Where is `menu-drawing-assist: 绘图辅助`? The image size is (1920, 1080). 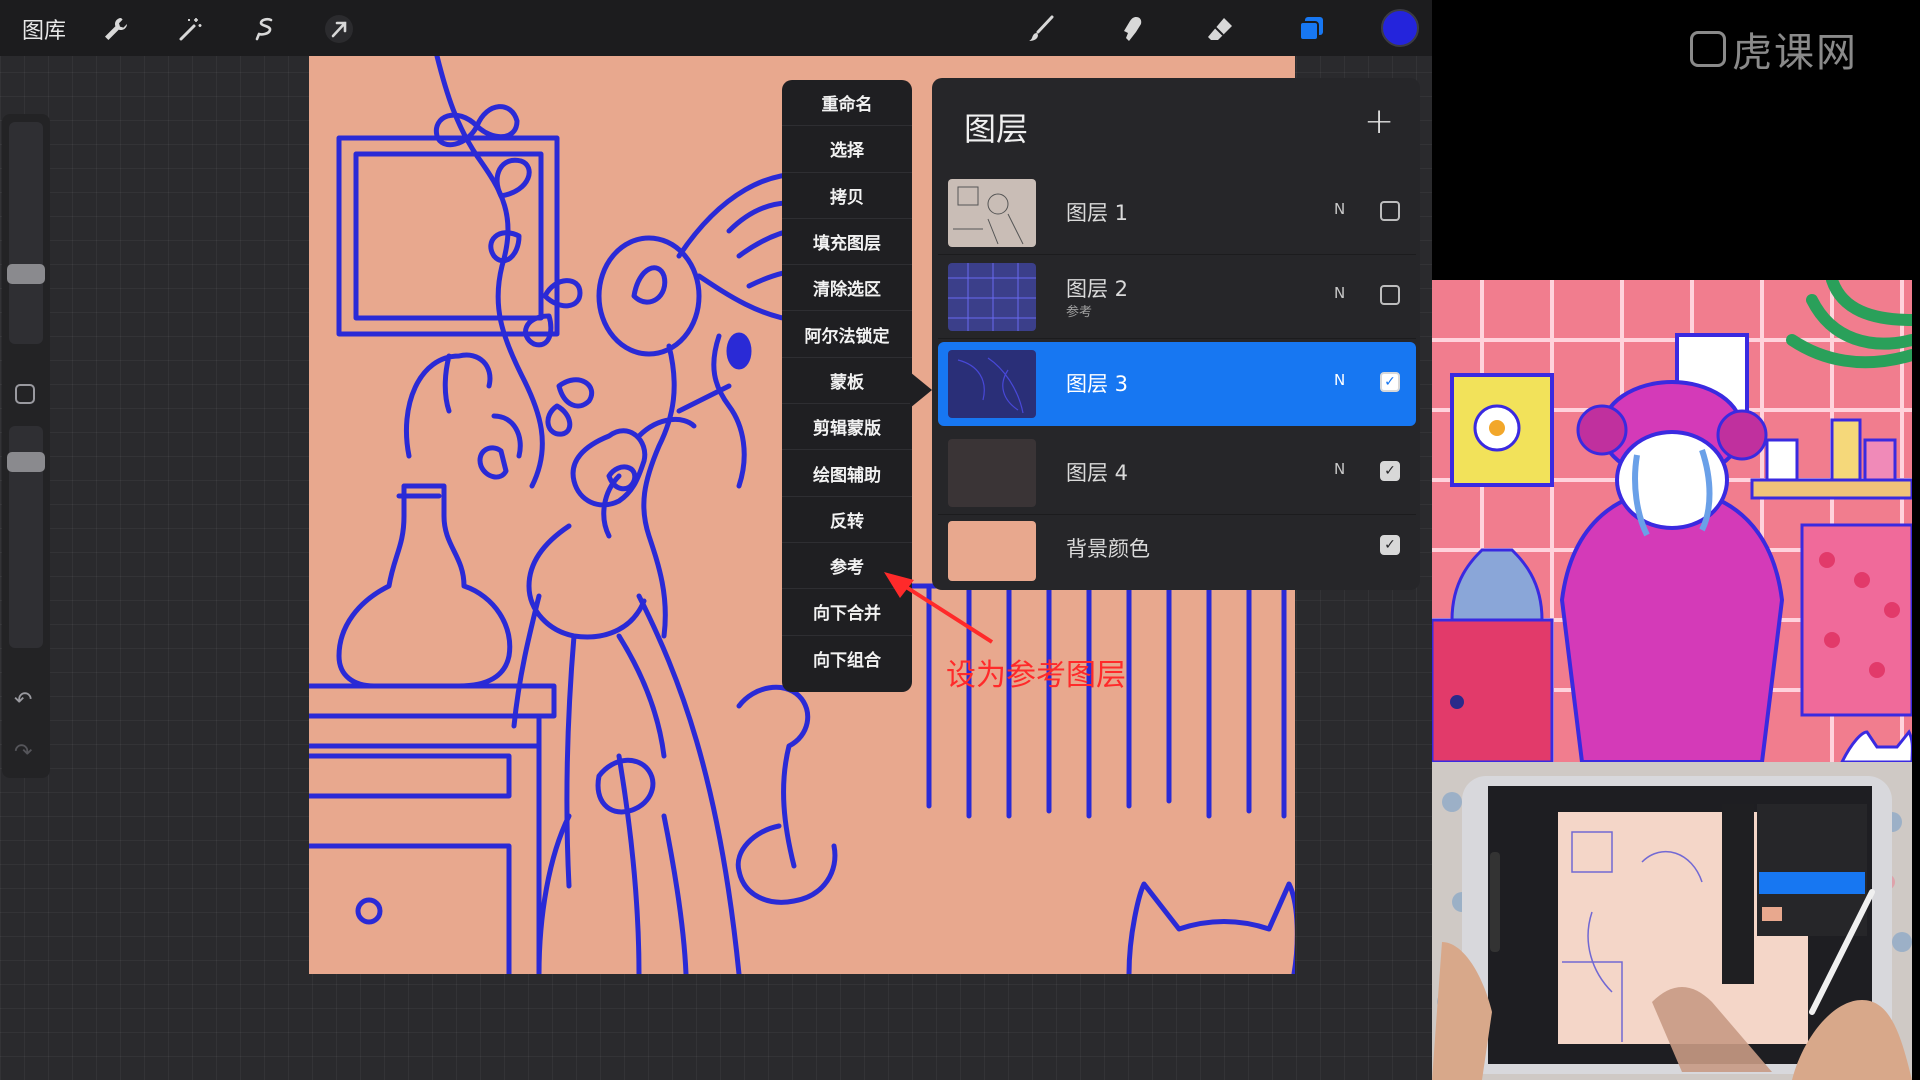 menu-drawing-assist: 绘图辅助 is located at coordinates (847, 473).